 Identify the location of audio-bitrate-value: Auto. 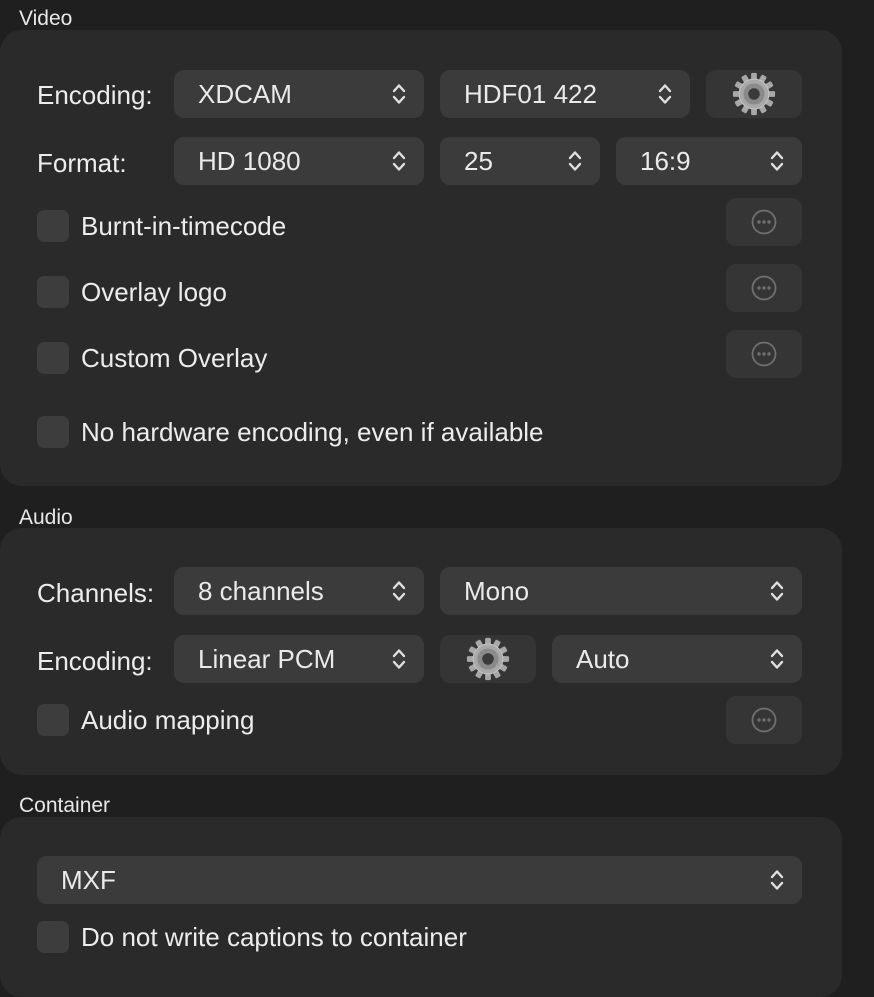
(603, 659).